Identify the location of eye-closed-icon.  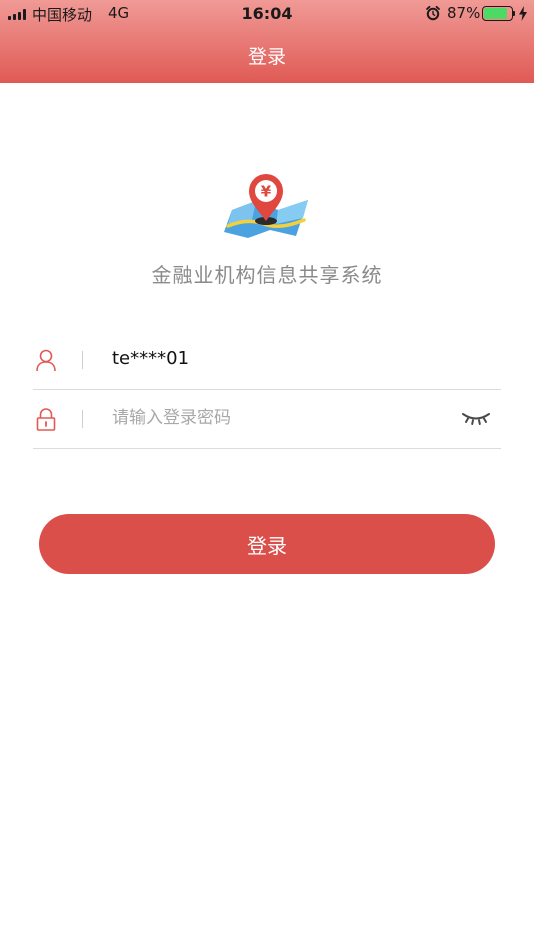
(476, 418).